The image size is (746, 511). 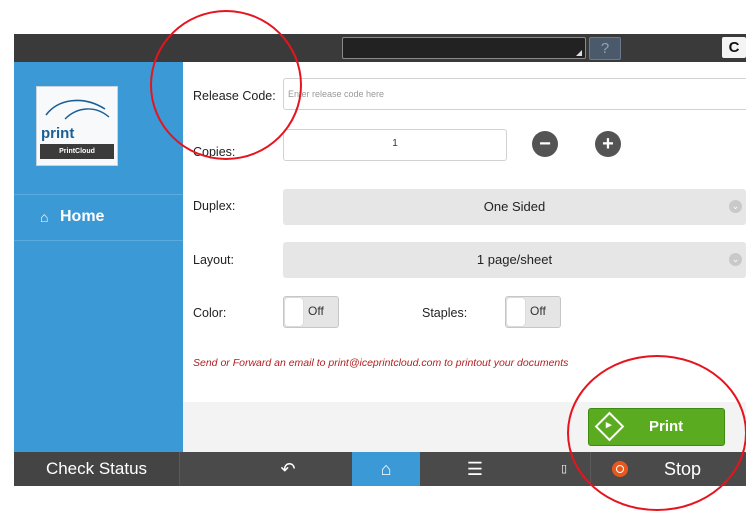 I want to click on increase-copies-button: +, so click(x=608, y=144).